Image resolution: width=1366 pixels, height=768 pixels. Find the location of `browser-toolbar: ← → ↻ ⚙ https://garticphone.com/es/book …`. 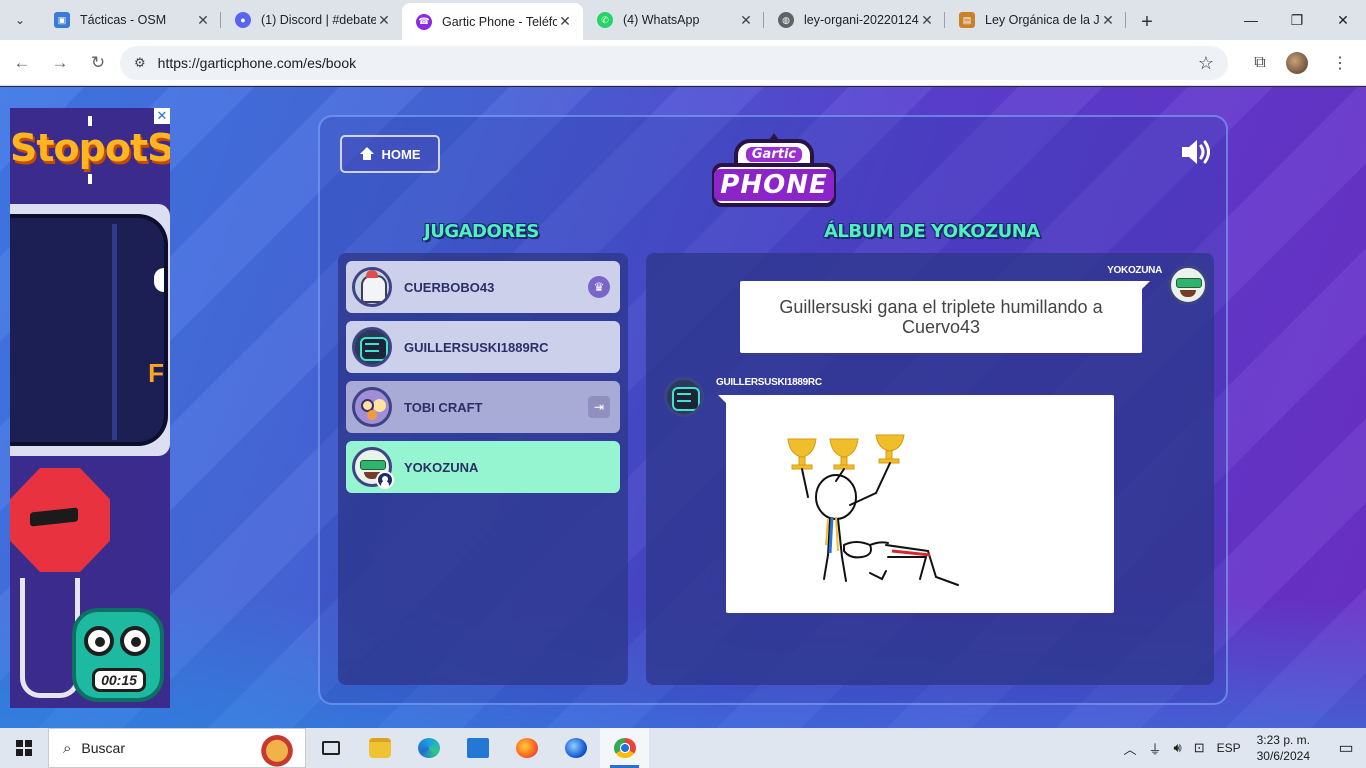

browser-toolbar: ← → ↻ ⚙ https://garticphone.com/es/book … is located at coordinates (683, 63).